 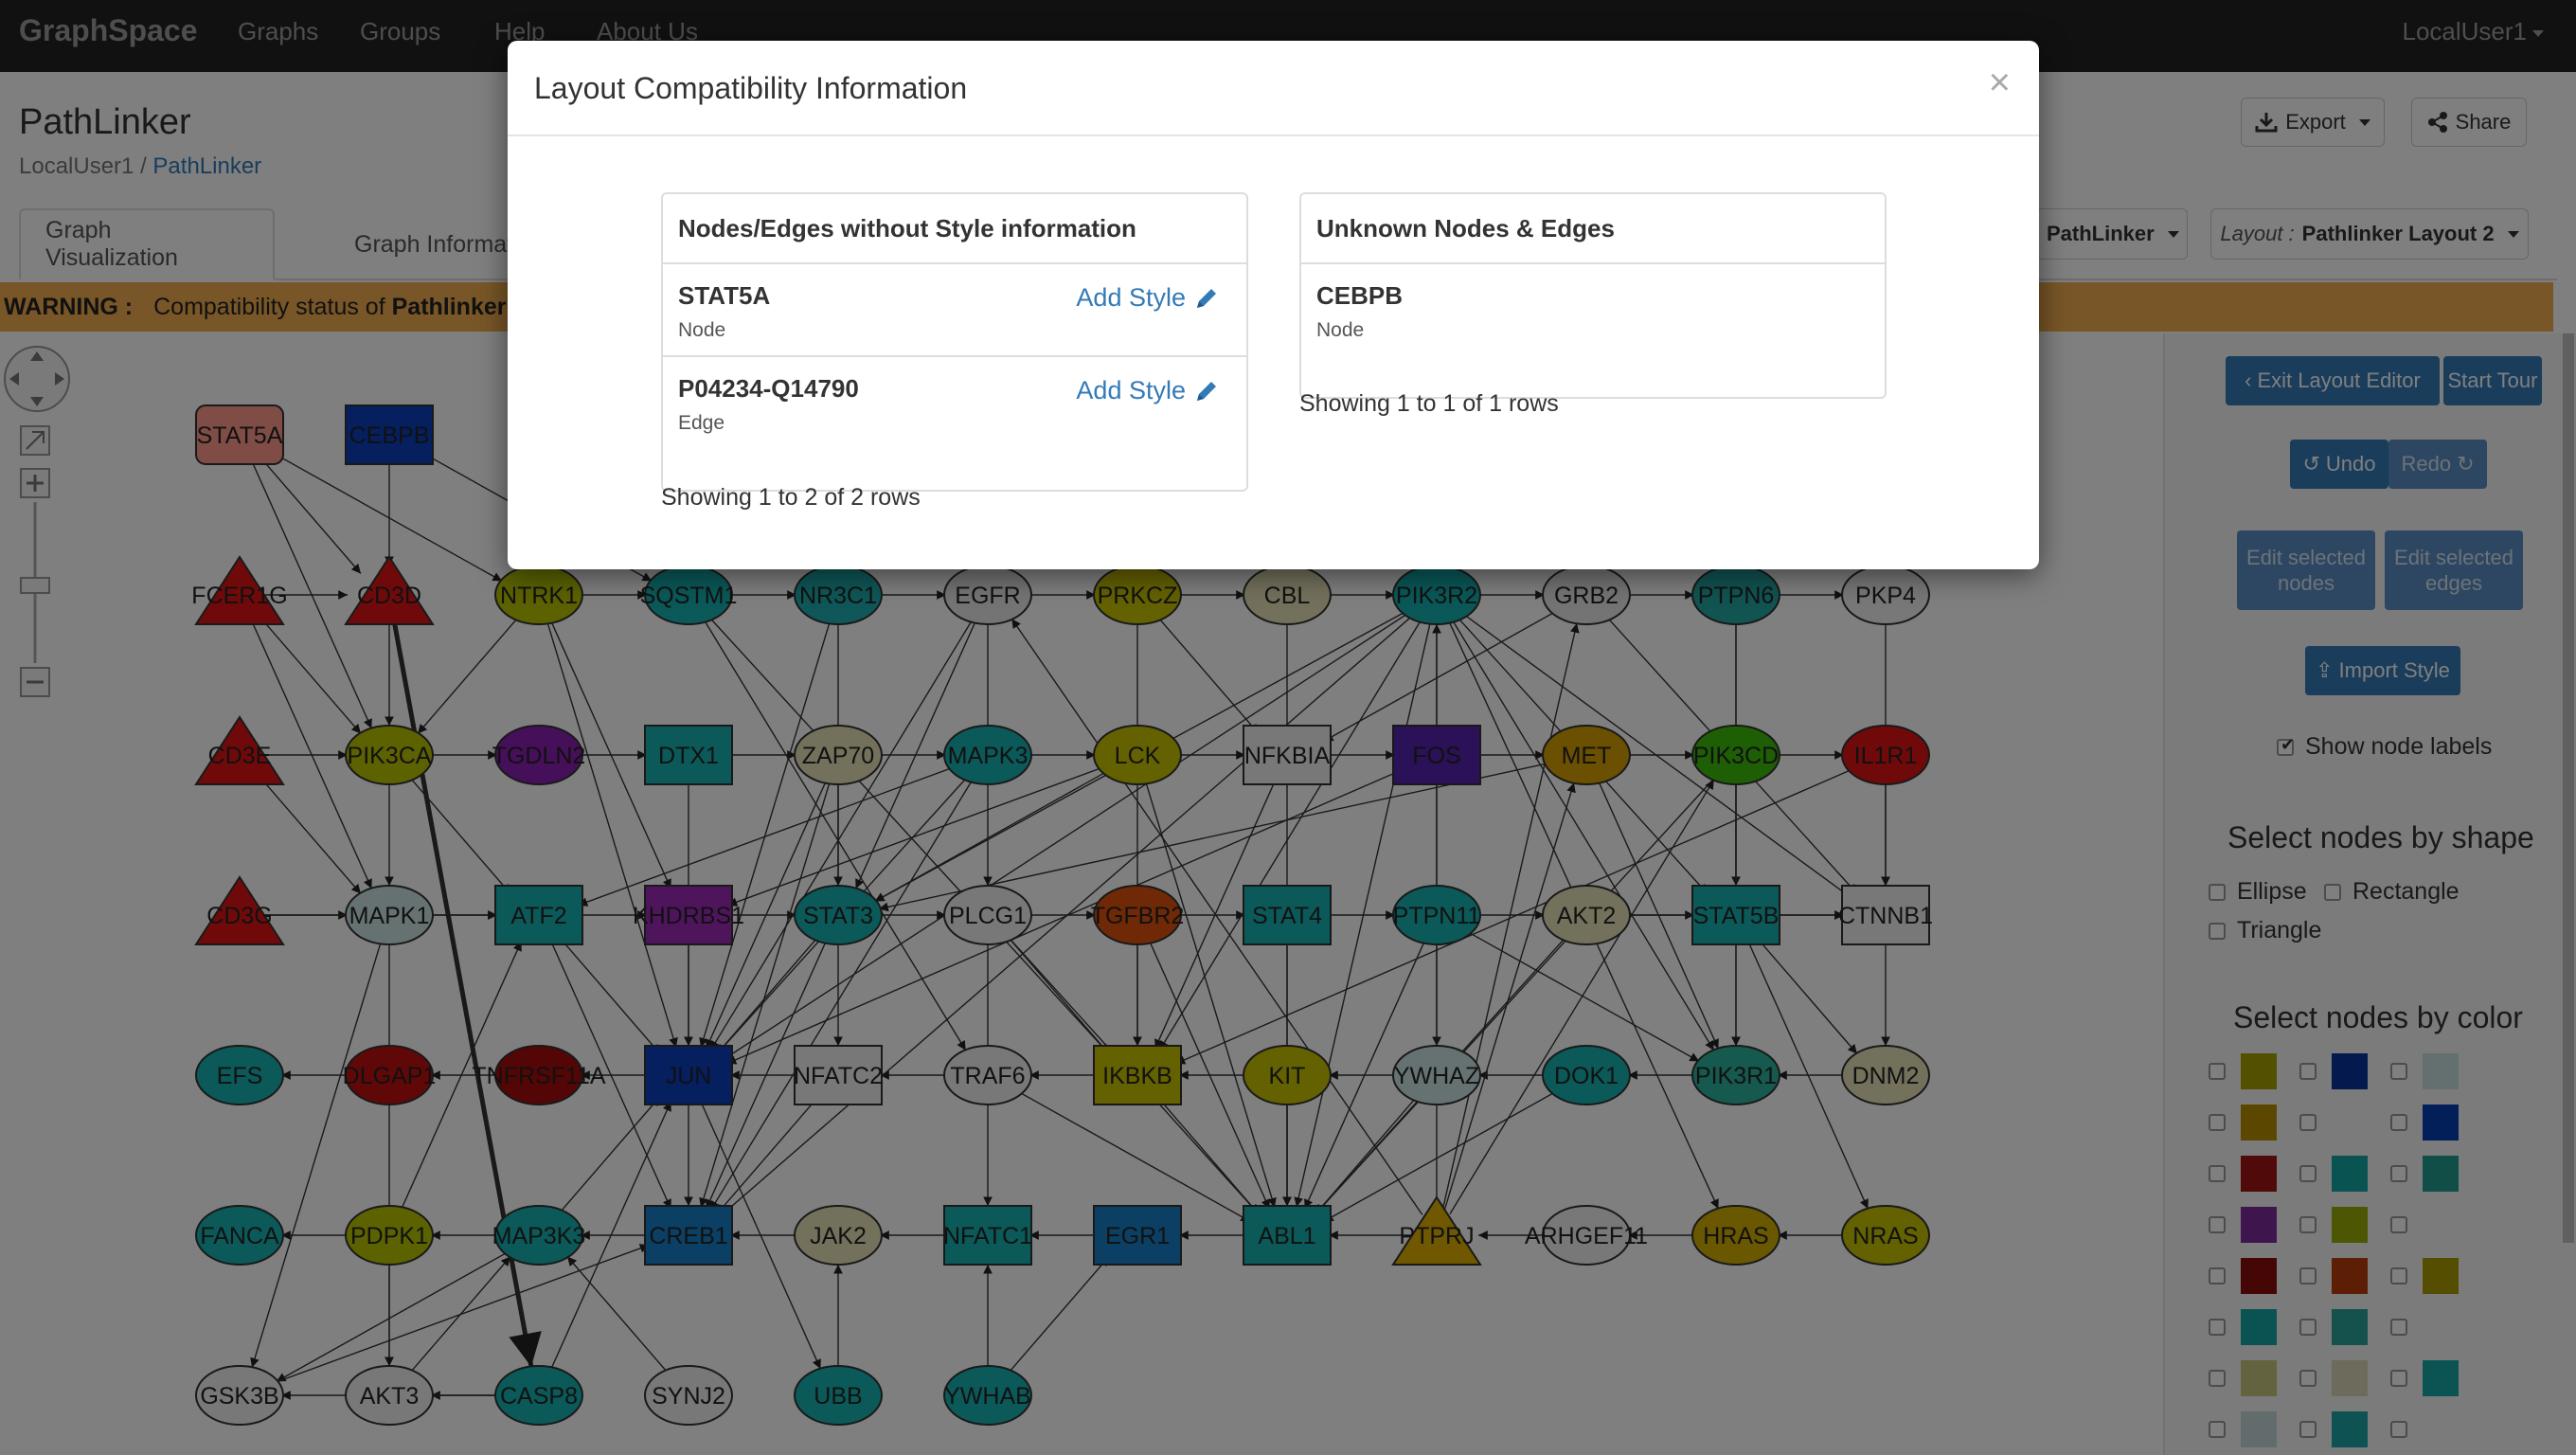 I want to click on close-icon: ×, so click(x=2000, y=83).